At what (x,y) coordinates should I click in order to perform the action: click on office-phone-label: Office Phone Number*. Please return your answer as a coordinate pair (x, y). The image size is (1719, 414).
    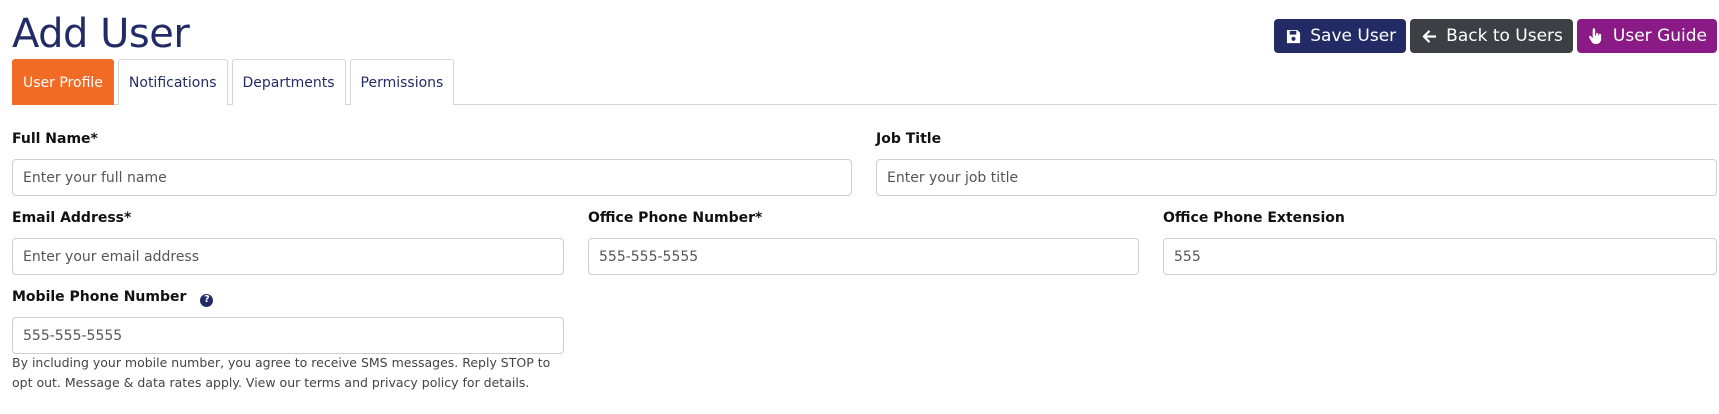
    Looking at the image, I should click on (675, 218).